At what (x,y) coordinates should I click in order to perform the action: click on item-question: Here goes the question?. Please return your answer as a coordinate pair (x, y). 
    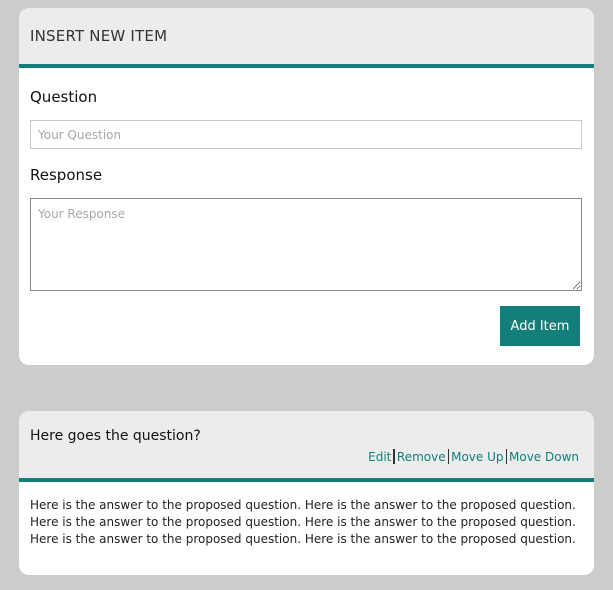
    Looking at the image, I should click on (115, 436).